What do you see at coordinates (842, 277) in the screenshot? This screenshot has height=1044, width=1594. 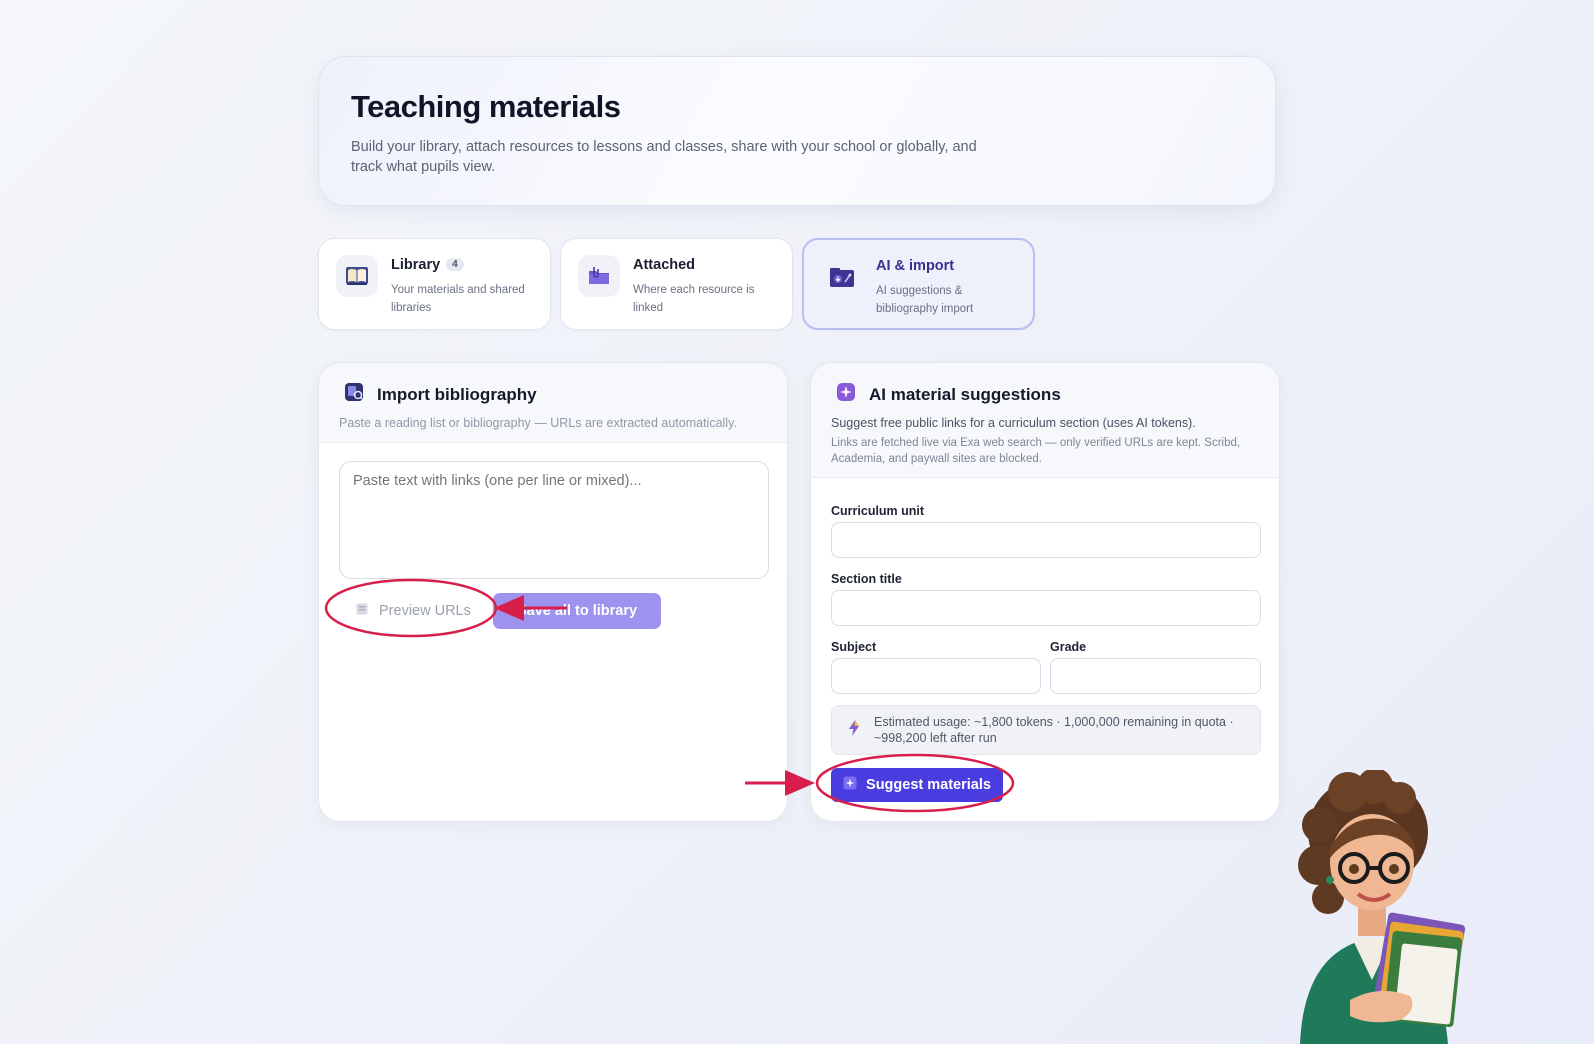 I see `ai-import-icon` at bounding box center [842, 277].